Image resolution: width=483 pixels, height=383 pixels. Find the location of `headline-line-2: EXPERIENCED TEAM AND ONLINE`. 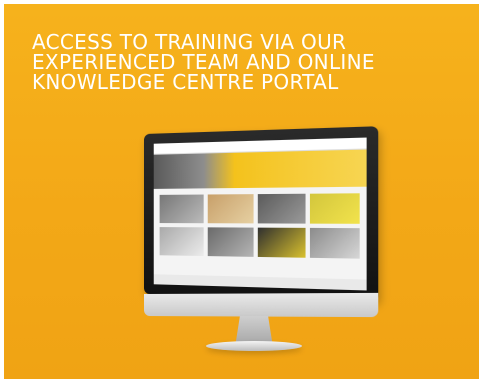

headline-line-2: EXPERIENCED TEAM AND ONLINE is located at coordinates (203, 62).